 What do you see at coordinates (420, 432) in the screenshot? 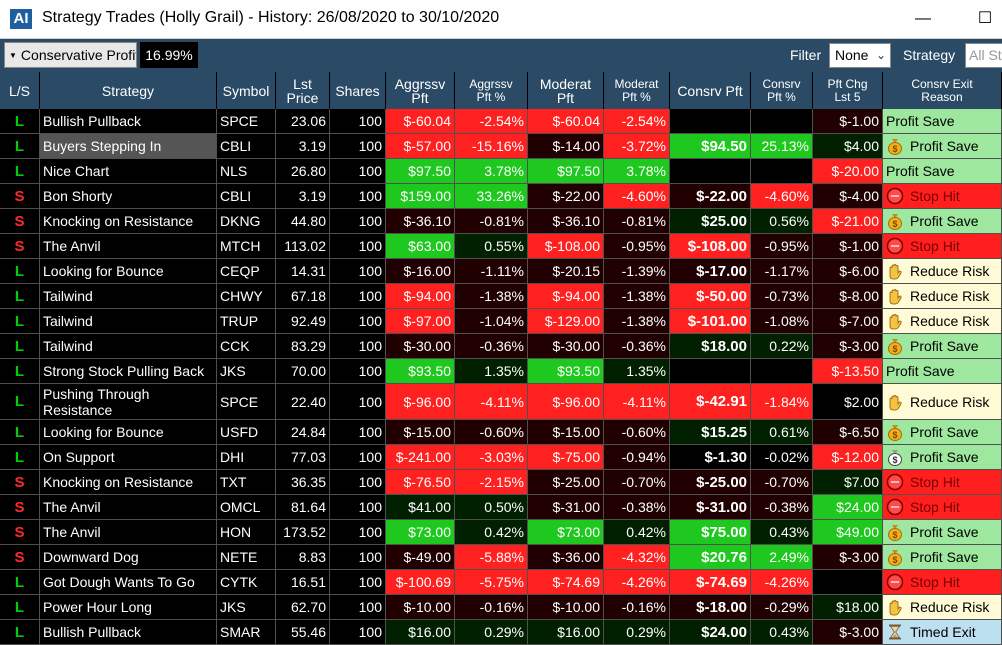
I see `aggressive-profit: $-15.00` at bounding box center [420, 432].